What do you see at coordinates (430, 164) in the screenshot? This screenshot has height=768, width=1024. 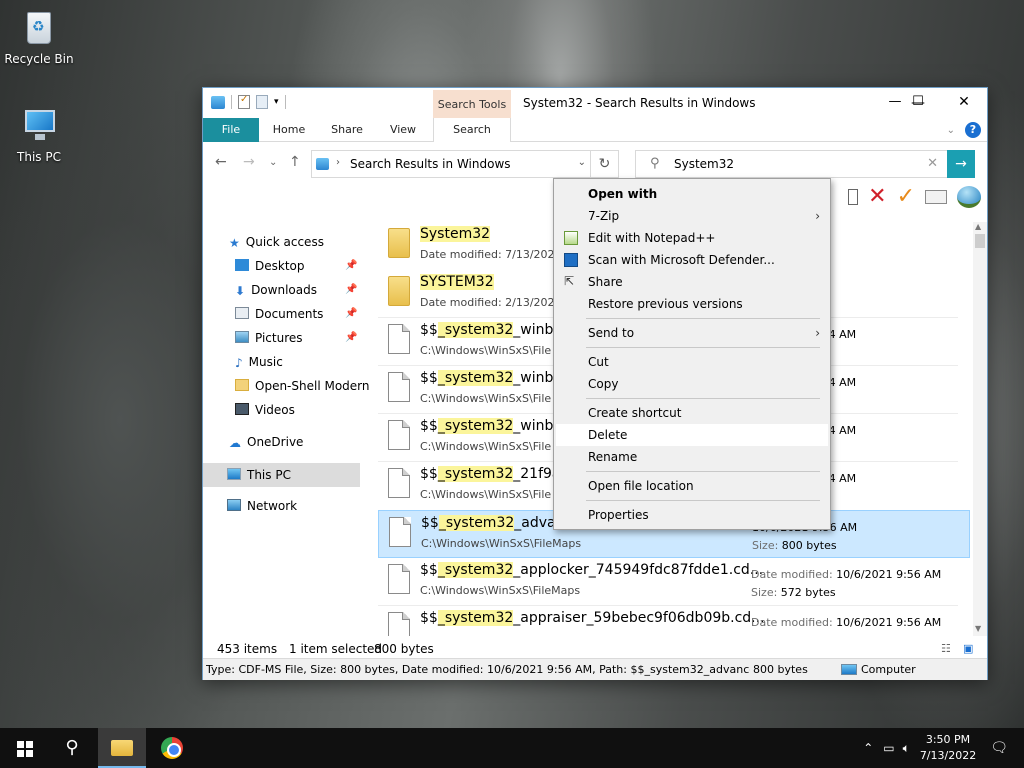 I see `address-path: Search Results in Windows` at bounding box center [430, 164].